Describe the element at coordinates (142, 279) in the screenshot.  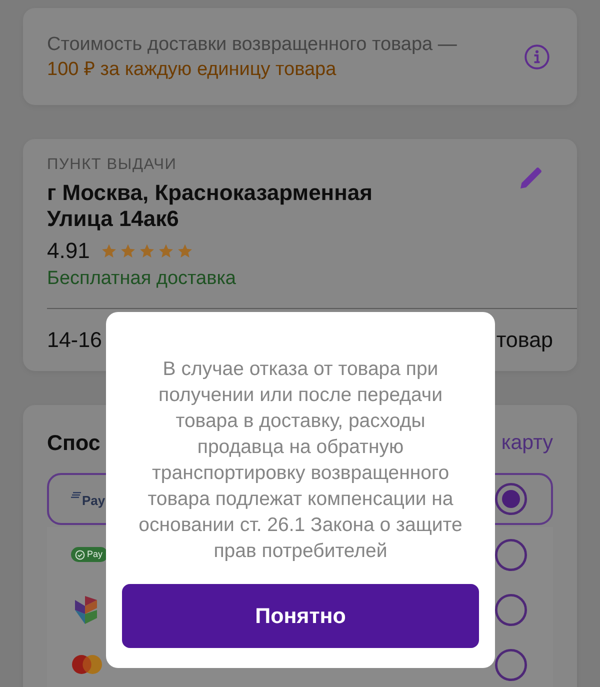
I see `delivery-note: Бесплатная доставка` at that location.